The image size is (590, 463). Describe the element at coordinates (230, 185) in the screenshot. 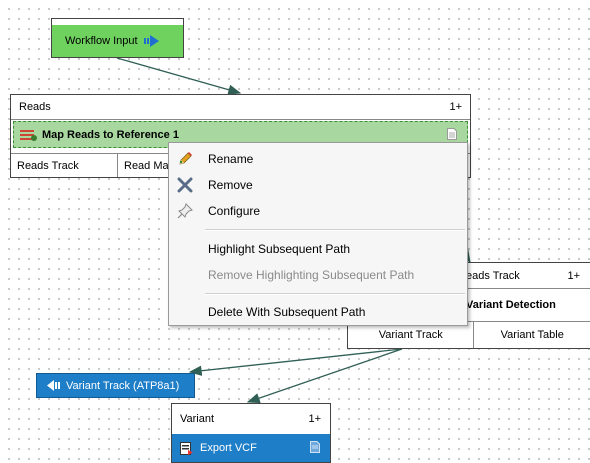

I see `menu-item-label: Remove` at that location.